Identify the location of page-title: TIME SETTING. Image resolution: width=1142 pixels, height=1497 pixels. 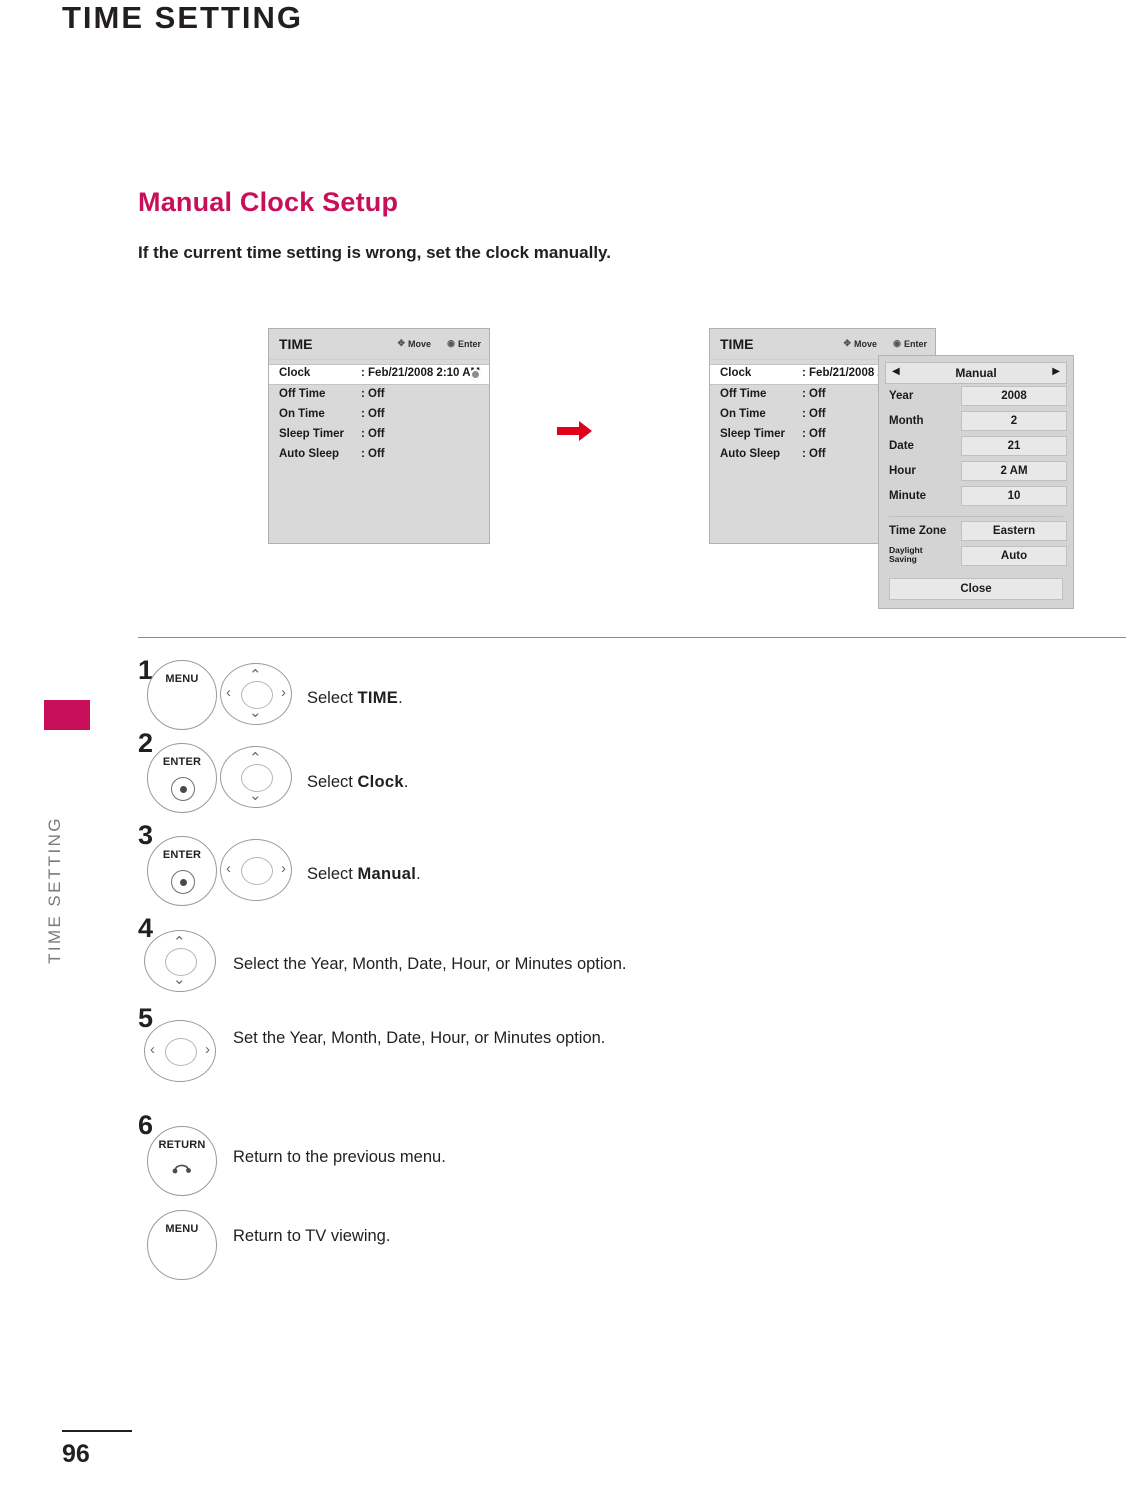
(182, 17).